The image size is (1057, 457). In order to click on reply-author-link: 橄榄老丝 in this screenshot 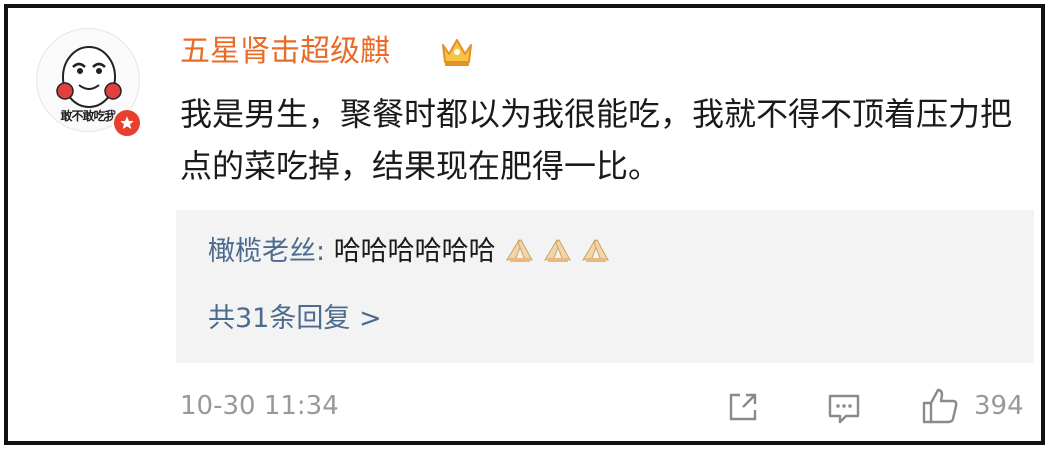, I will do `click(262, 251)`.